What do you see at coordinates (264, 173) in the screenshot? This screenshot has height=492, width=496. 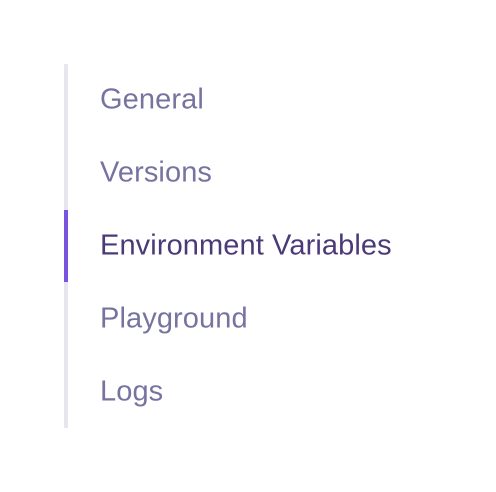 I see `nav-item-versions: Versions` at bounding box center [264, 173].